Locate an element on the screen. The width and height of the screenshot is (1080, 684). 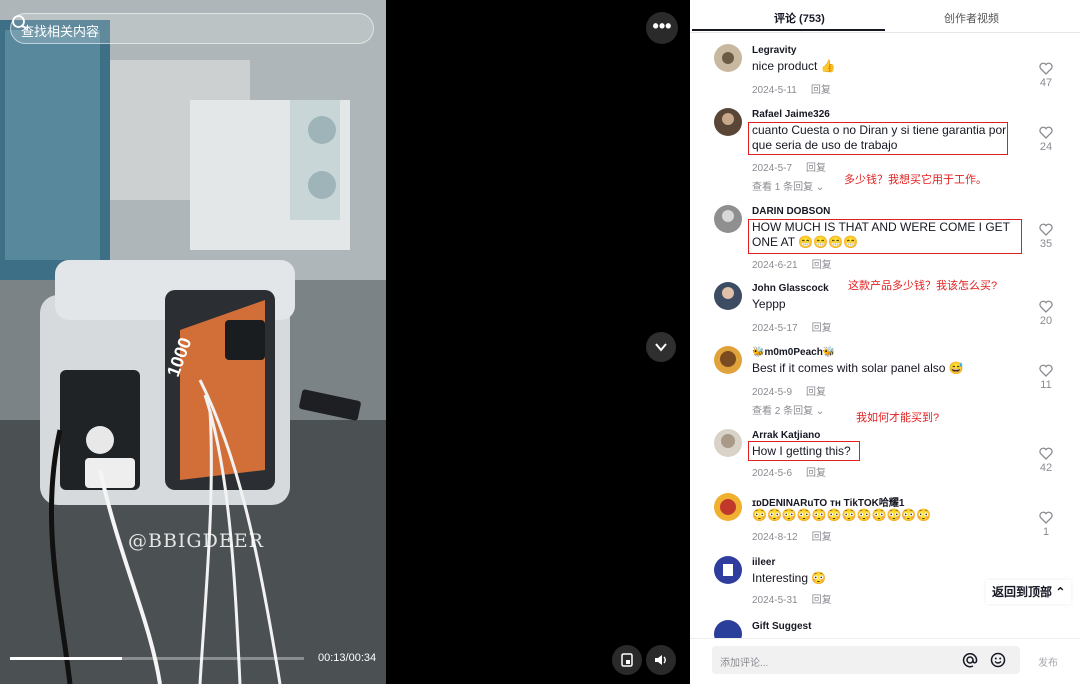
comment-meta: 2024-8-12 回复 is located at coordinates (799, 535).